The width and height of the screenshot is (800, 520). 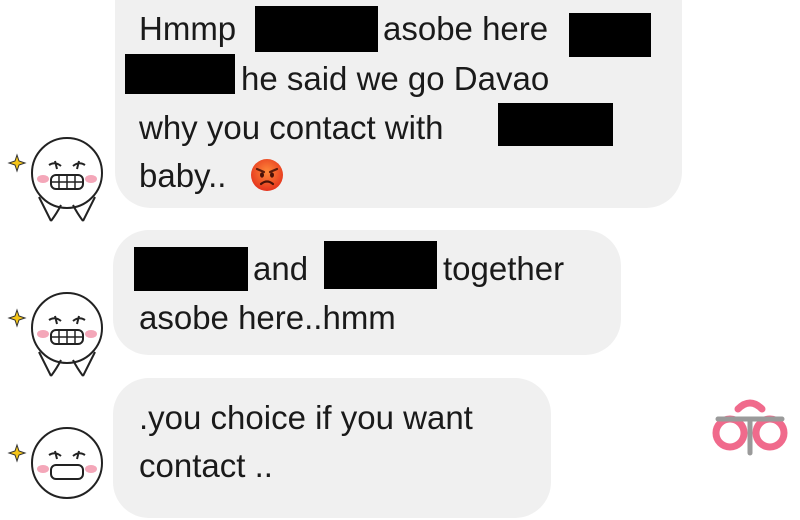 What do you see at coordinates (306, 417) in the screenshot?
I see `message-text: .you choice if you want` at bounding box center [306, 417].